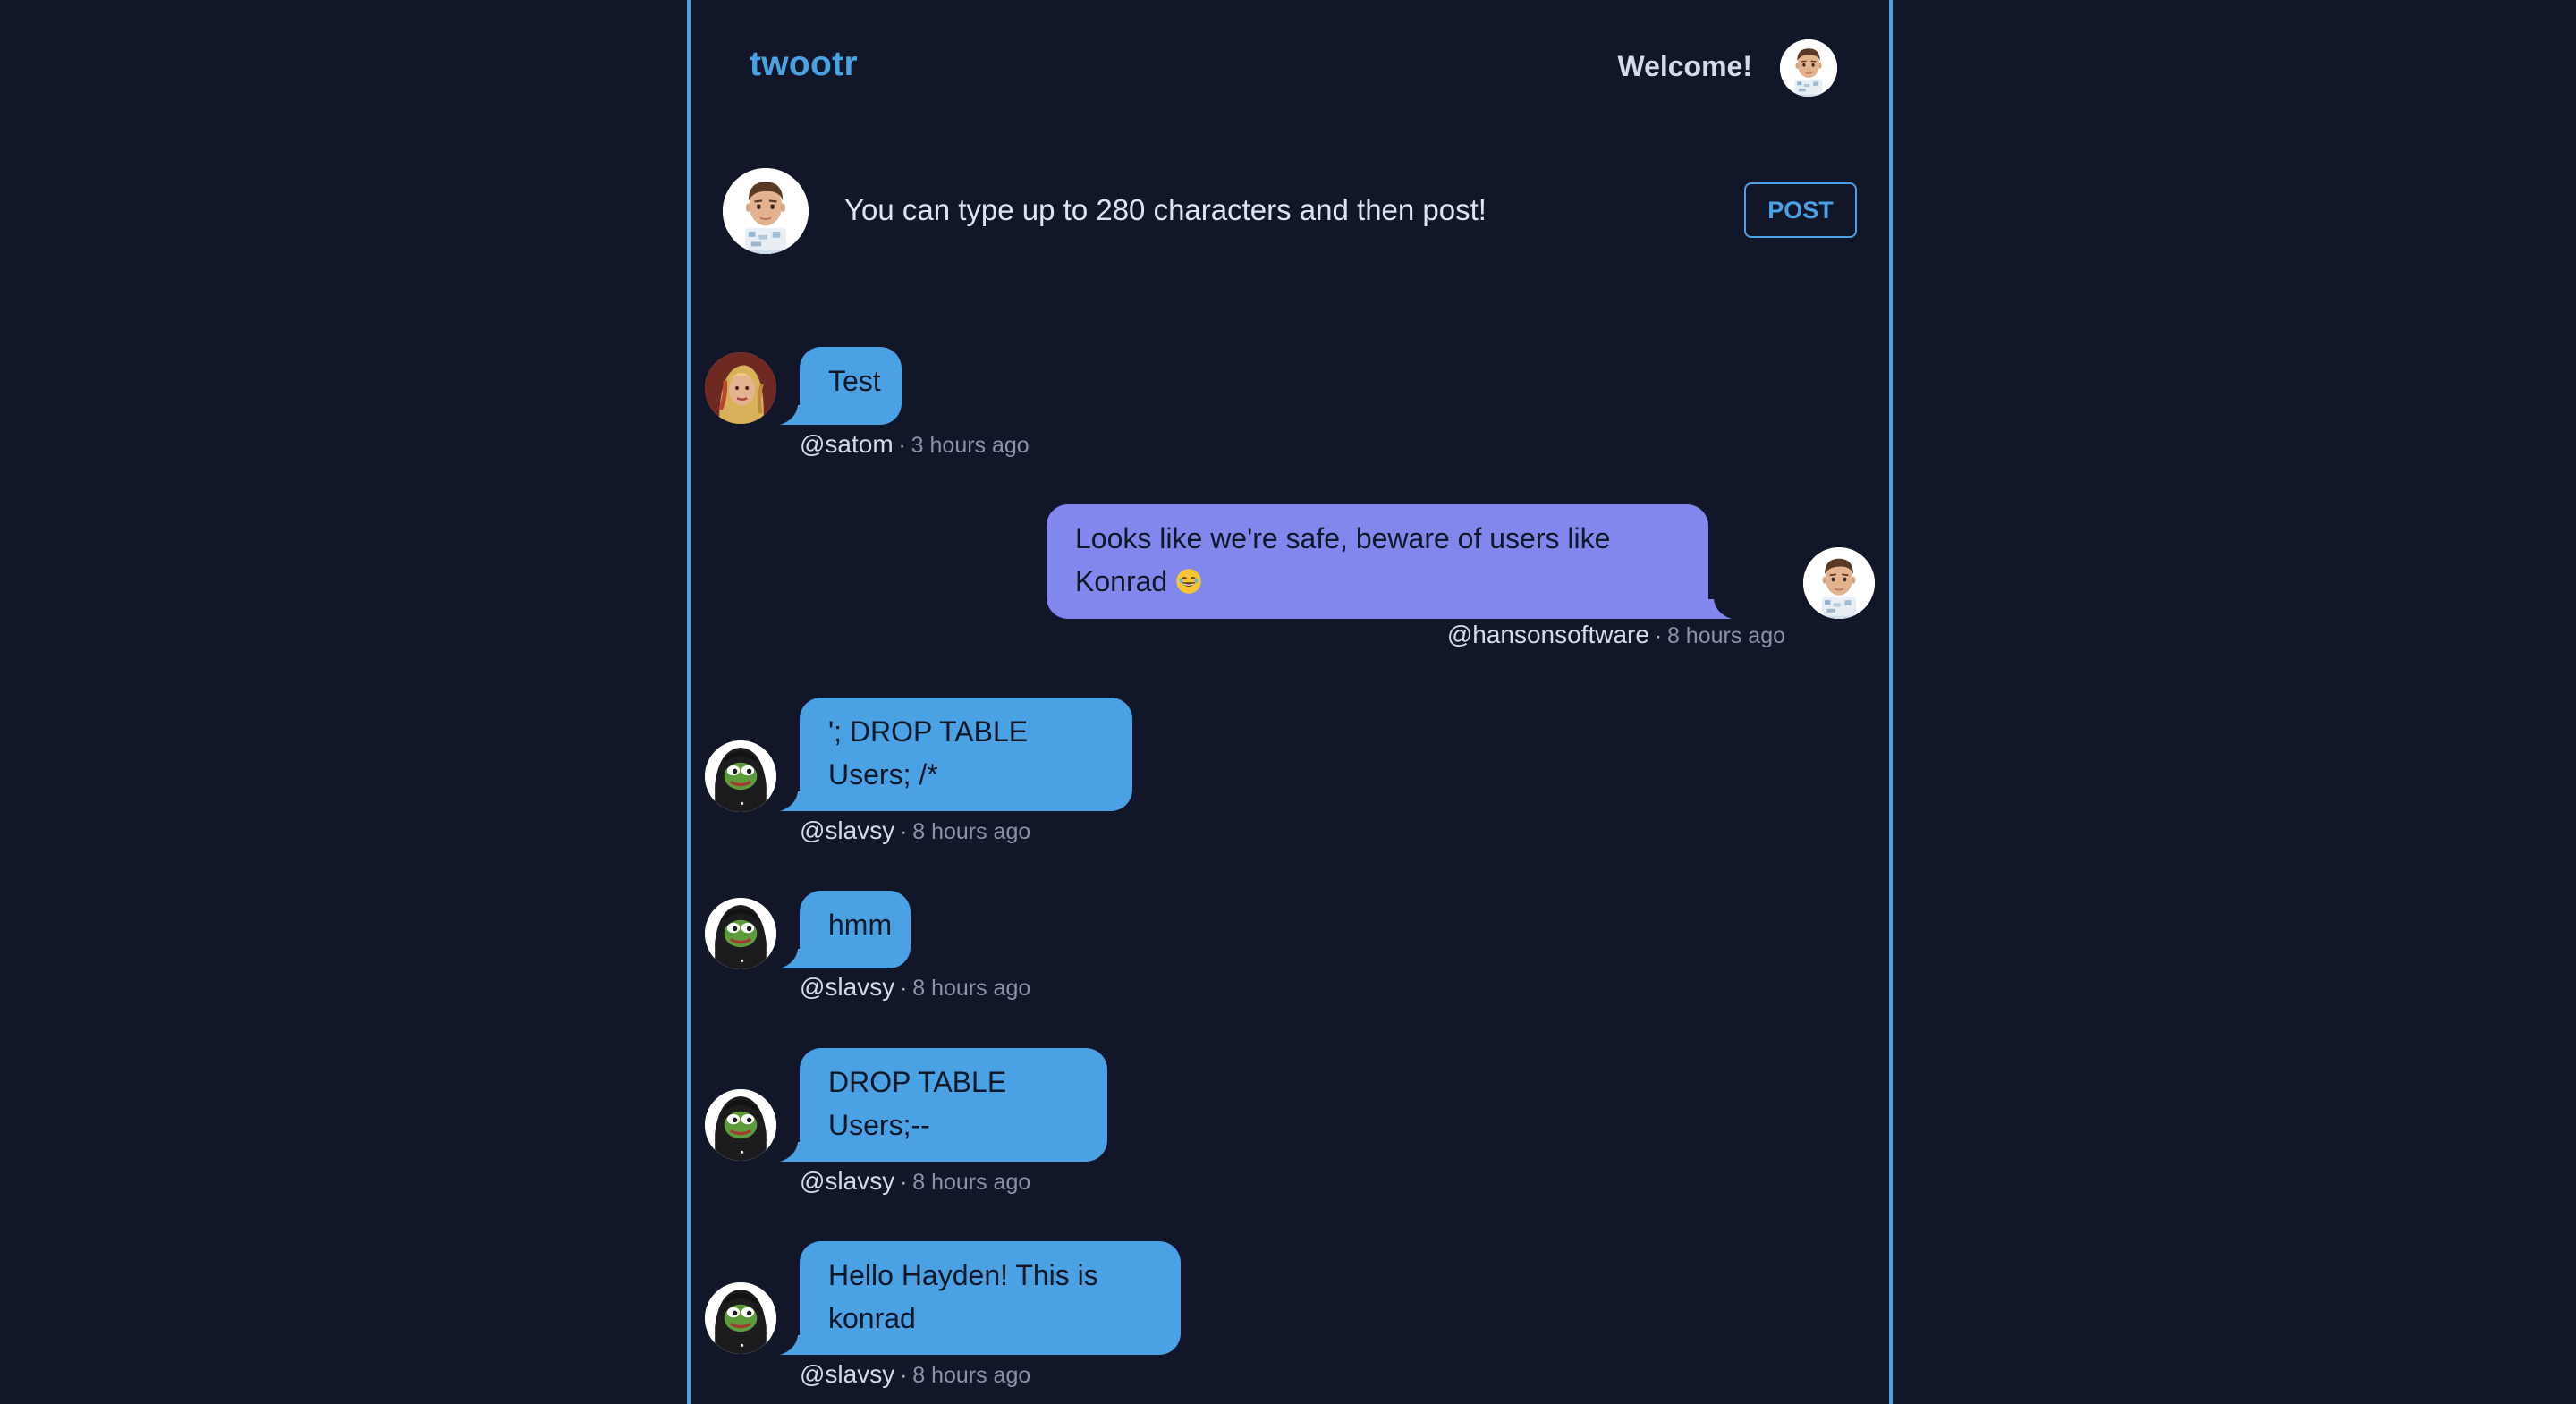 The width and height of the screenshot is (2576, 1404). I want to click on twoot-text: DROP TABLE Users;--, so click(917, 1104).